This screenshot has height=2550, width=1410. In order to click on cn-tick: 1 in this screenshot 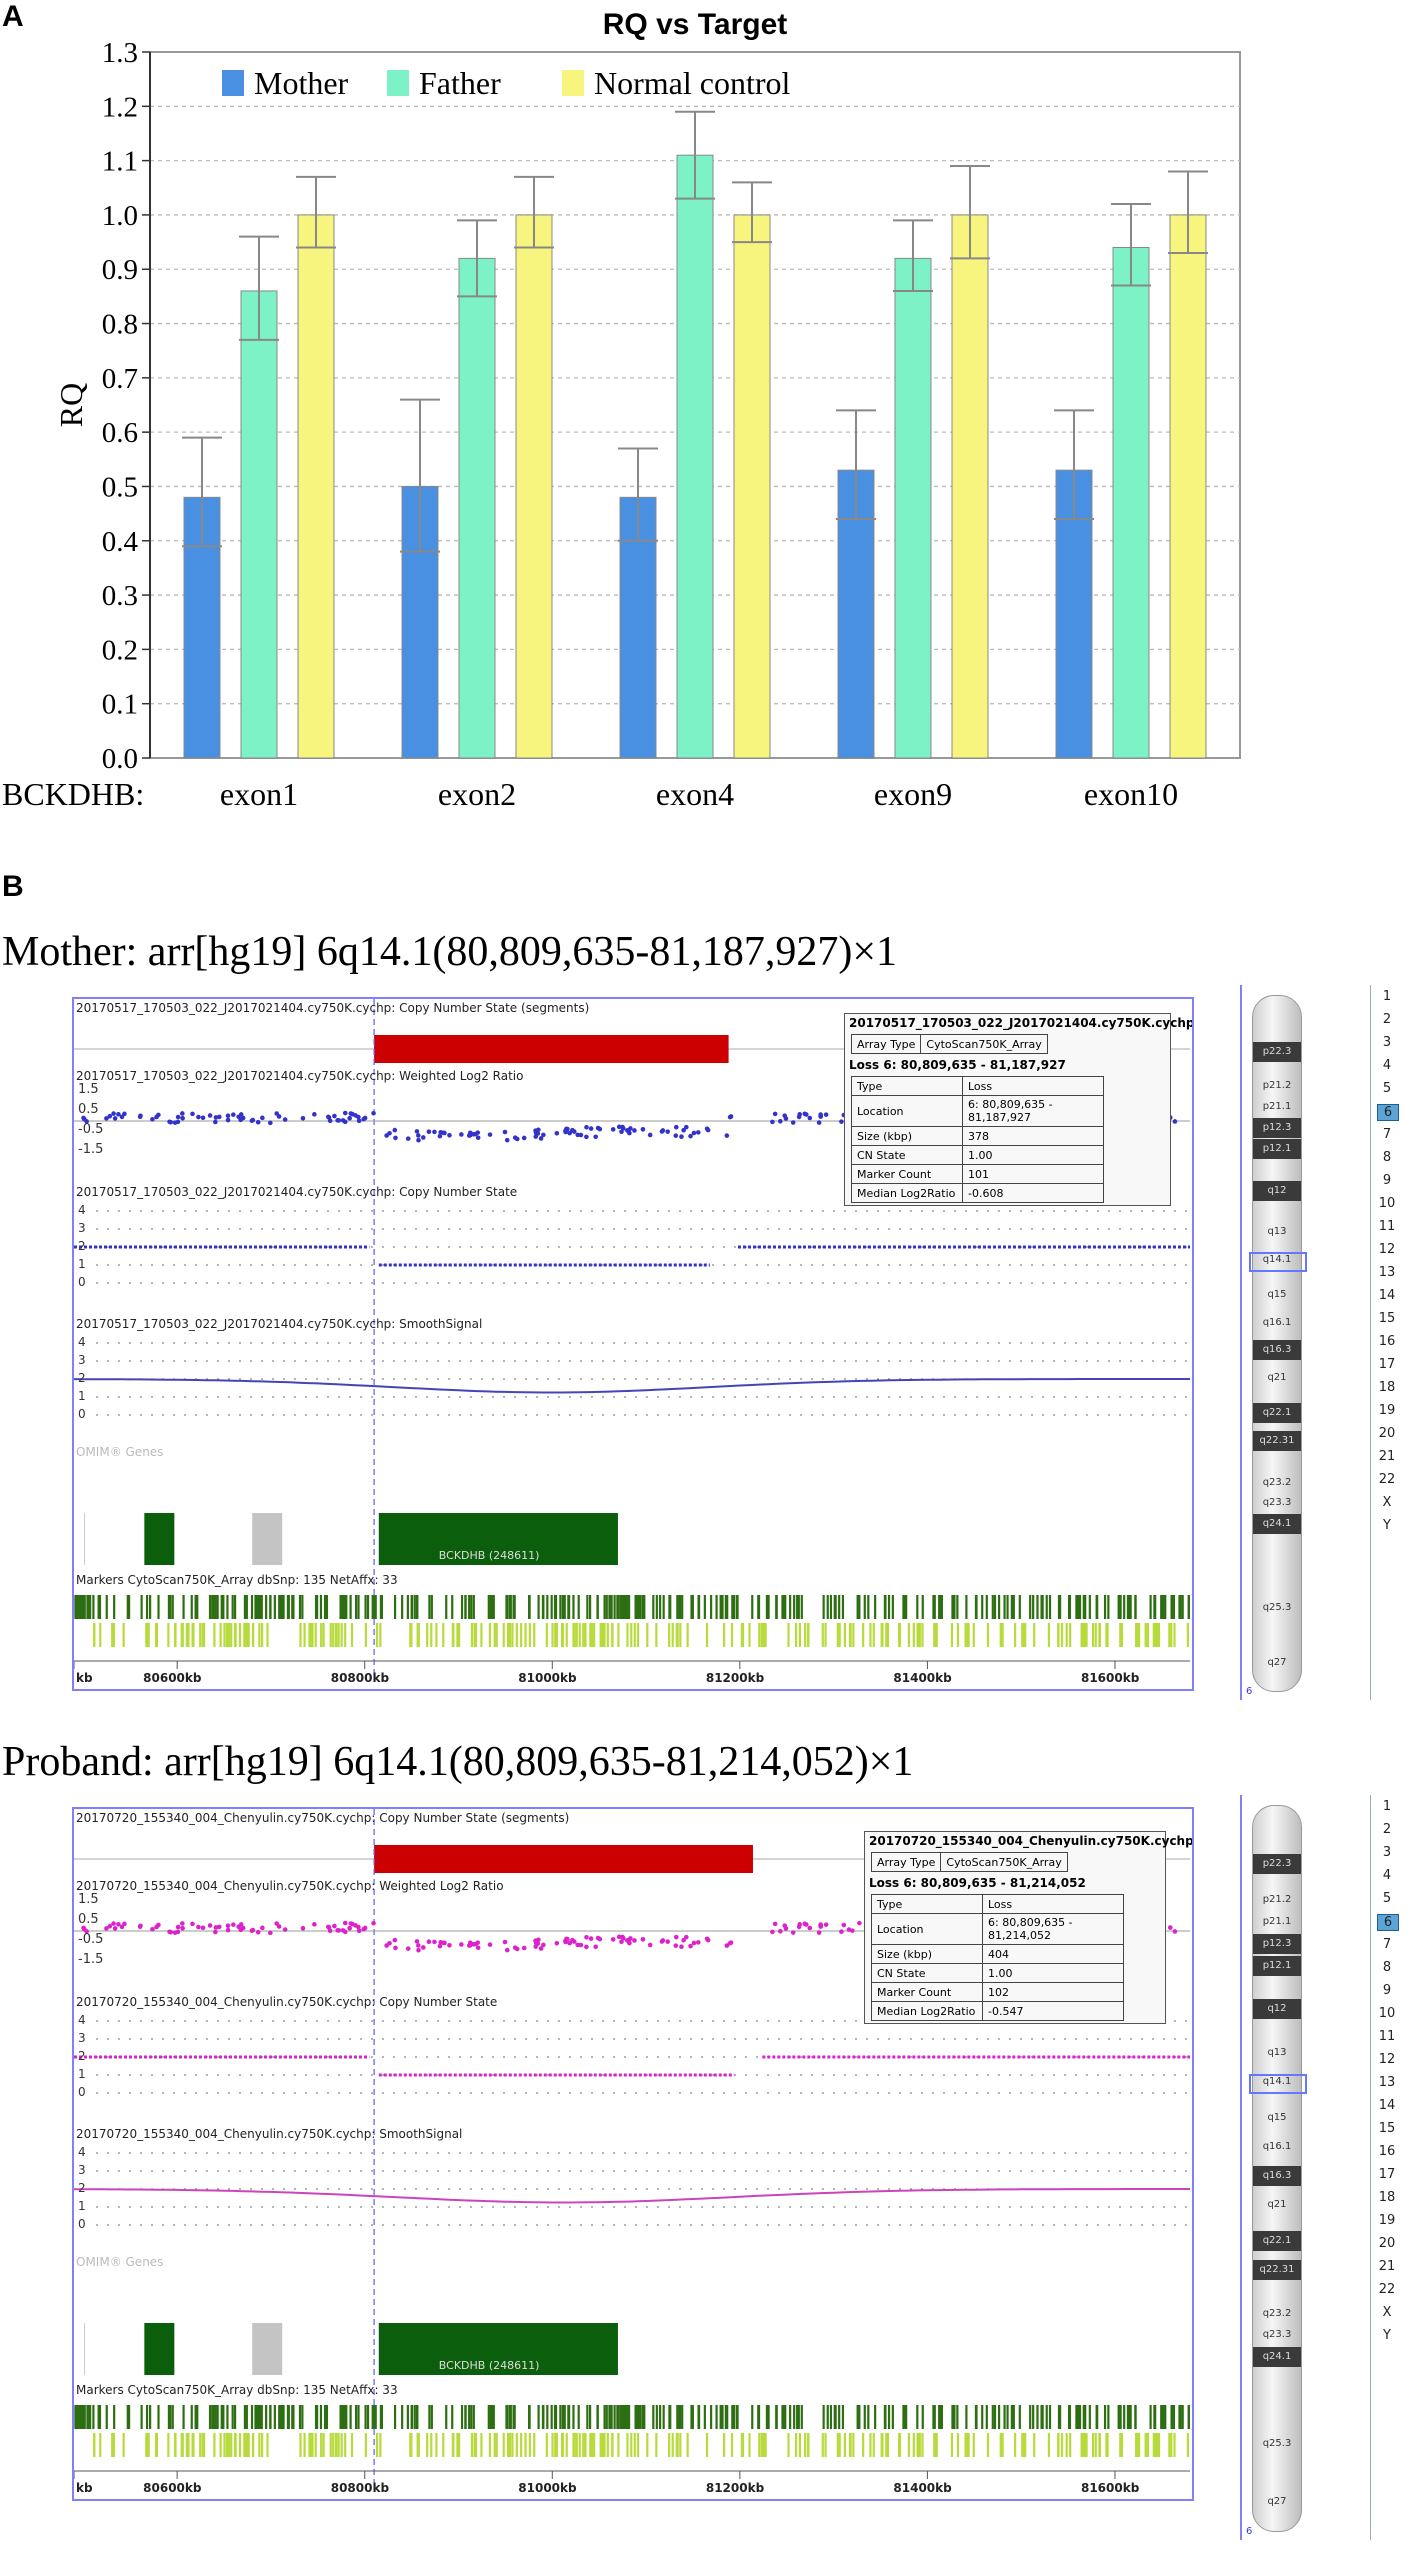, I will do `click(82, 1264)`.